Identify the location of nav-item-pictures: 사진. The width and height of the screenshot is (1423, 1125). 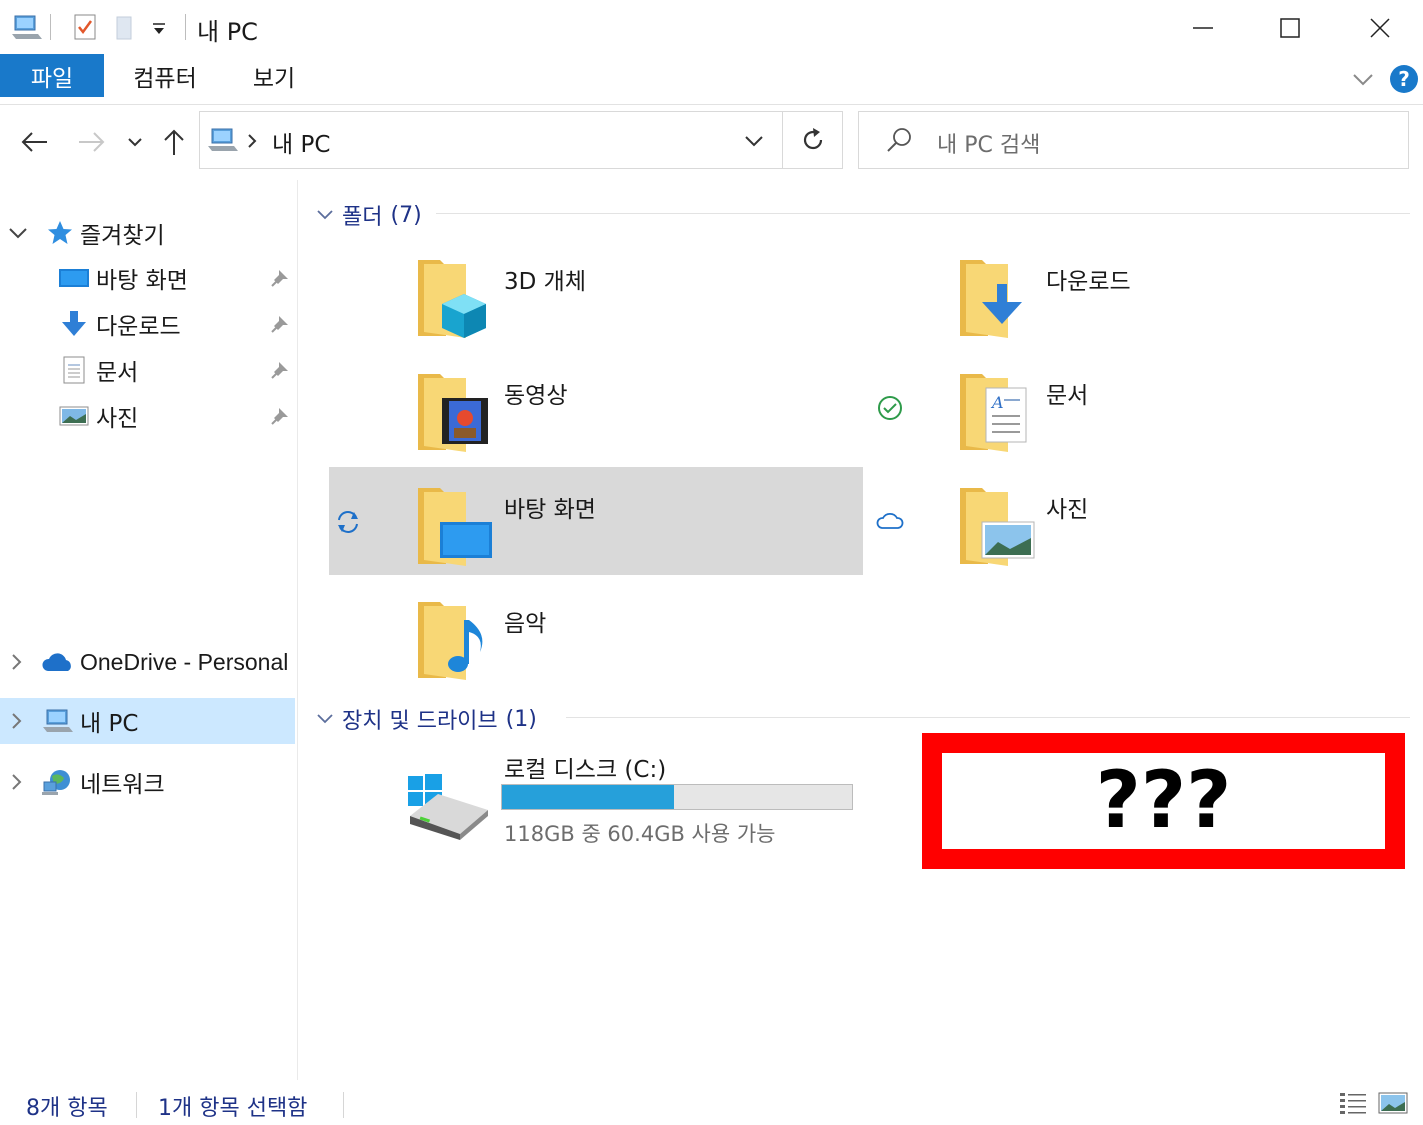
(175, 416).